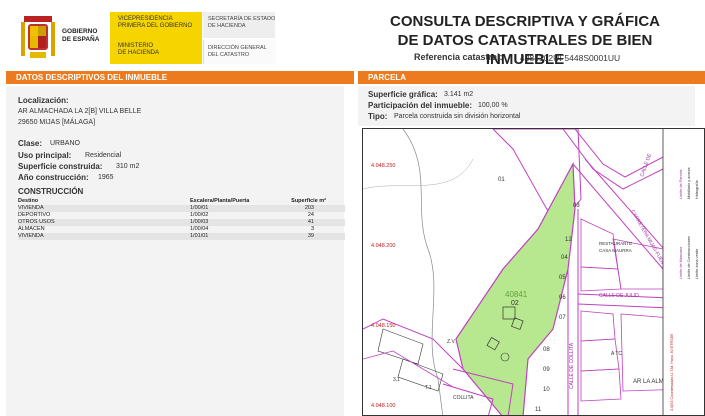 The height and width of the screenshot is (416, 705). Describe the element at coordinates (181, 236) in the screenshot. I see `table-row: VIVIENDA 1/01/01 39` at that location.